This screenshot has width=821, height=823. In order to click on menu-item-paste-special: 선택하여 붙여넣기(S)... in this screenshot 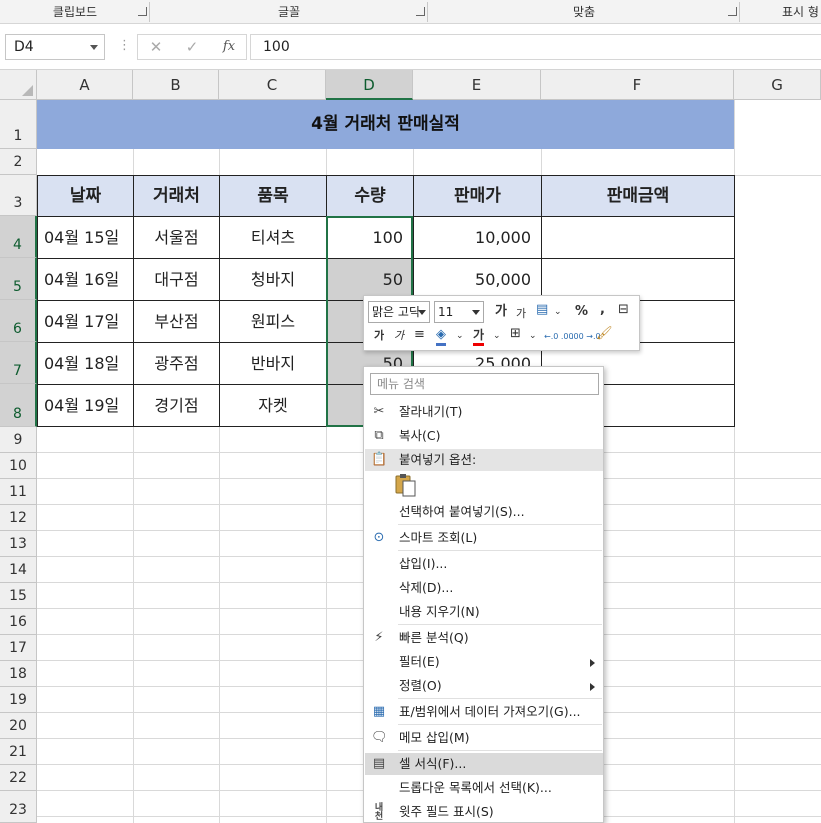, I will do `click(484, 512)`.